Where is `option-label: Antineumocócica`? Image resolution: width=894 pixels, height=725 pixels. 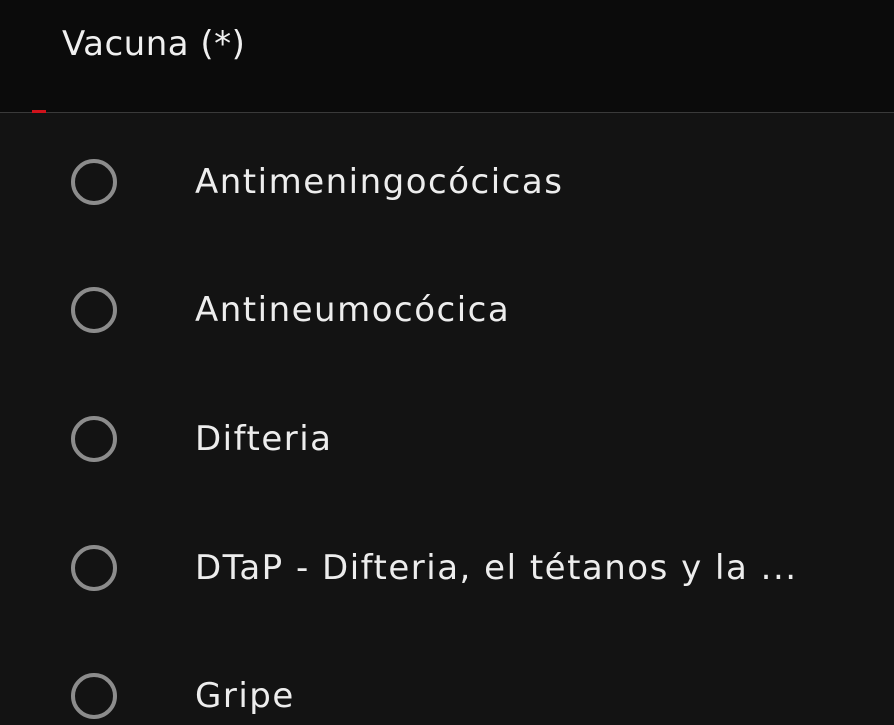 option-label: Antineumocócica is located at coordinates (353, 310).